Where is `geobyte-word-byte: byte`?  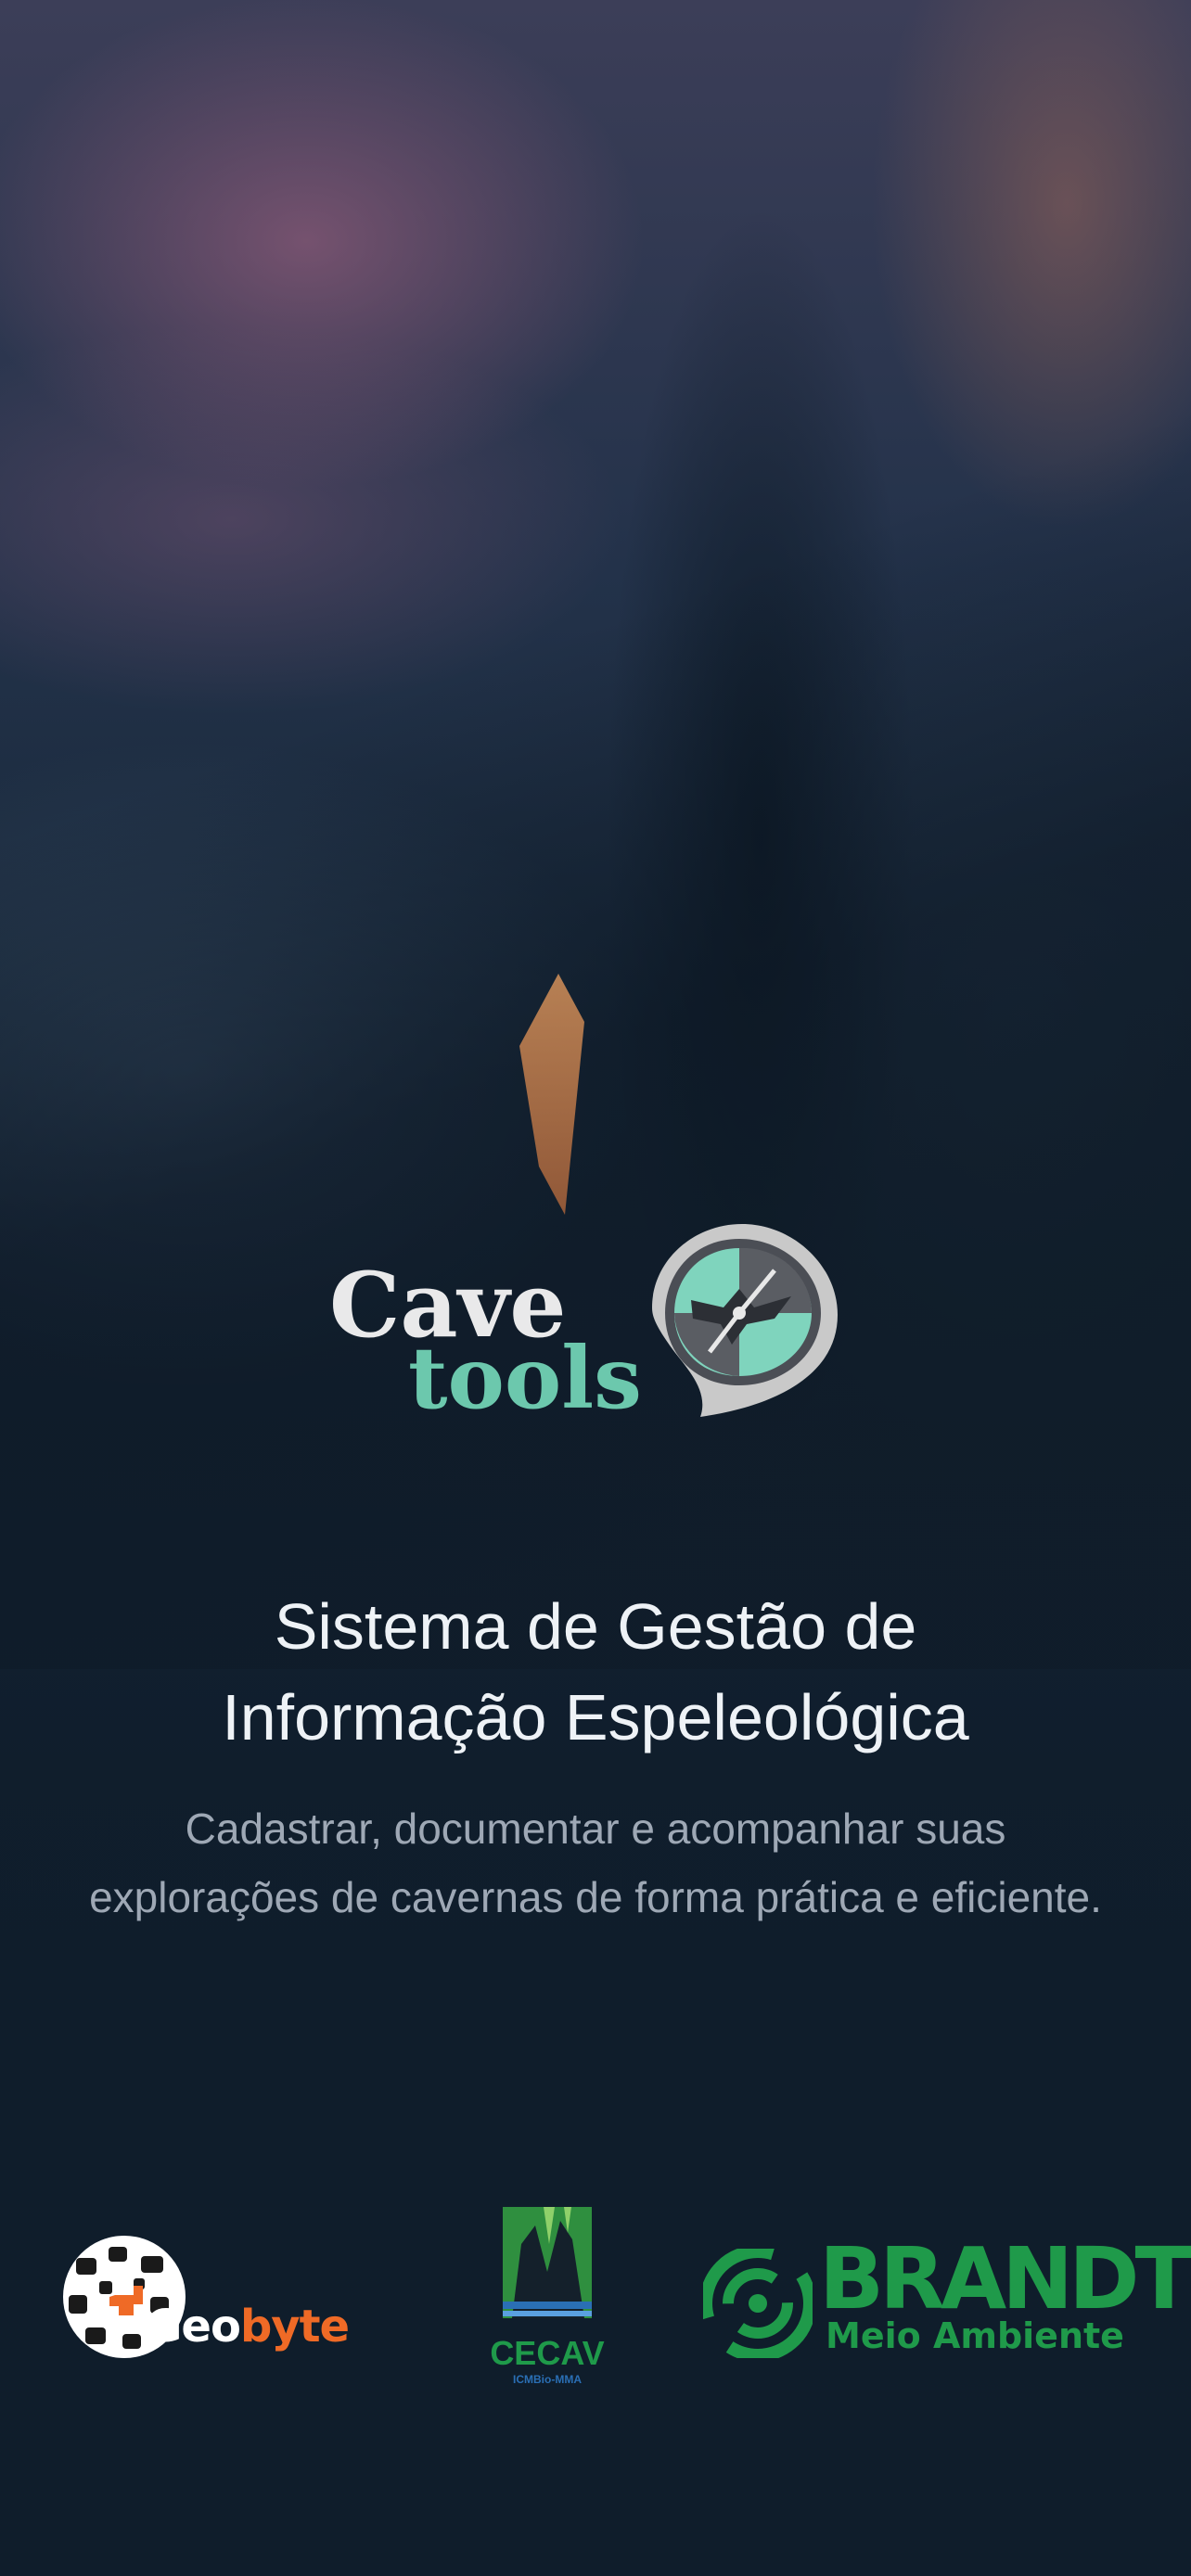 geobyte-word-byte: byte is located at coordinates (295, 2327).